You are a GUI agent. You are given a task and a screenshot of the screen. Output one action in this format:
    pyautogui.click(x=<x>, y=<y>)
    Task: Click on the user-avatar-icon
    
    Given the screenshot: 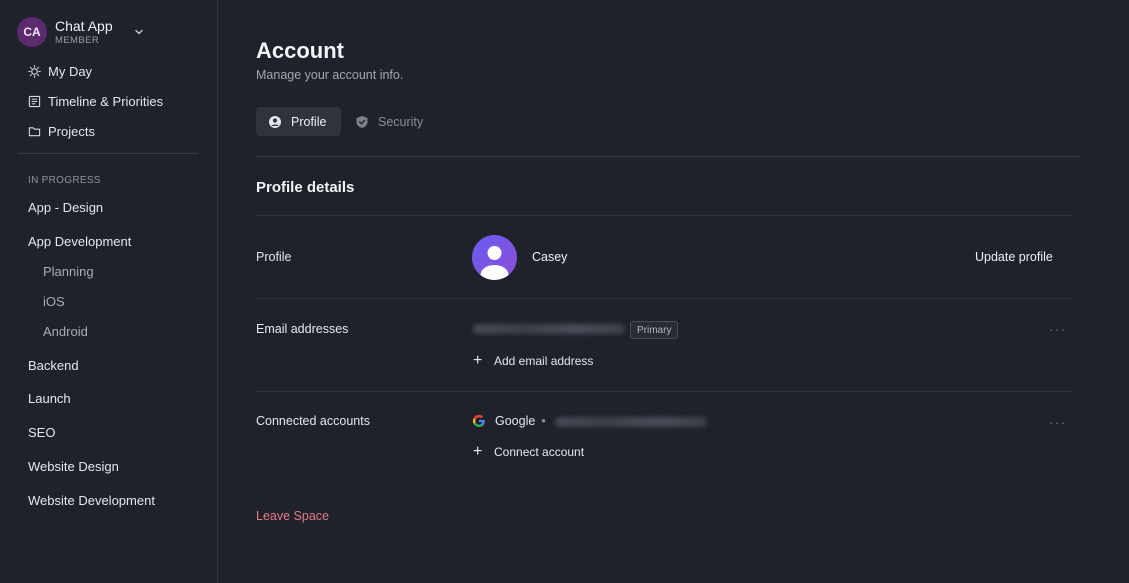 What is the action you would take?
    pyautogui.click(x=494, y=263)
    